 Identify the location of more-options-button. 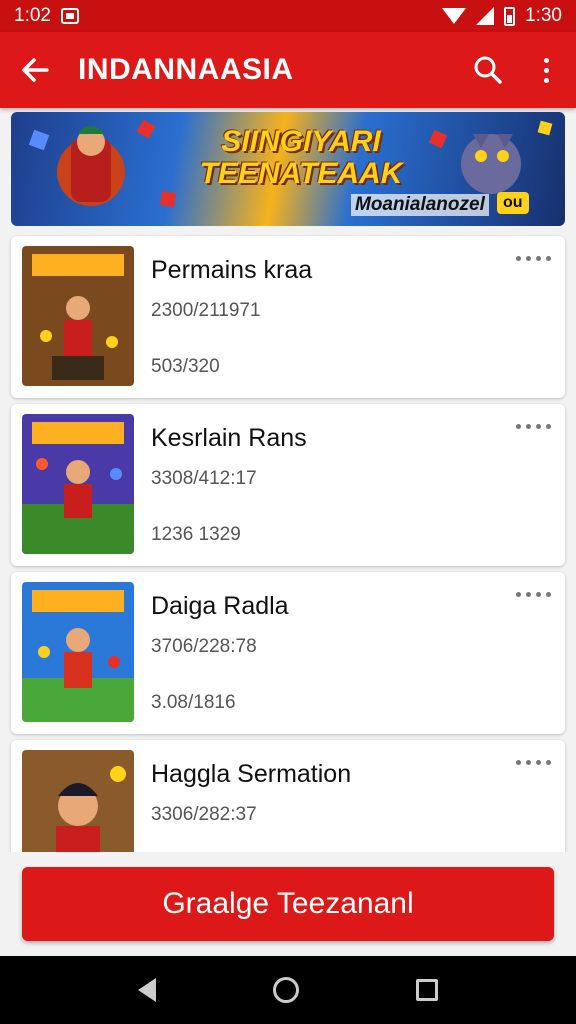
(546, 70).